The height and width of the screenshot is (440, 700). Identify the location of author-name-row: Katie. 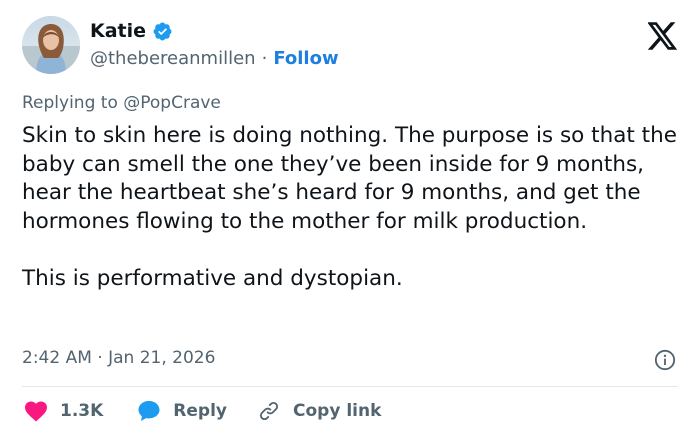
(131, 31).